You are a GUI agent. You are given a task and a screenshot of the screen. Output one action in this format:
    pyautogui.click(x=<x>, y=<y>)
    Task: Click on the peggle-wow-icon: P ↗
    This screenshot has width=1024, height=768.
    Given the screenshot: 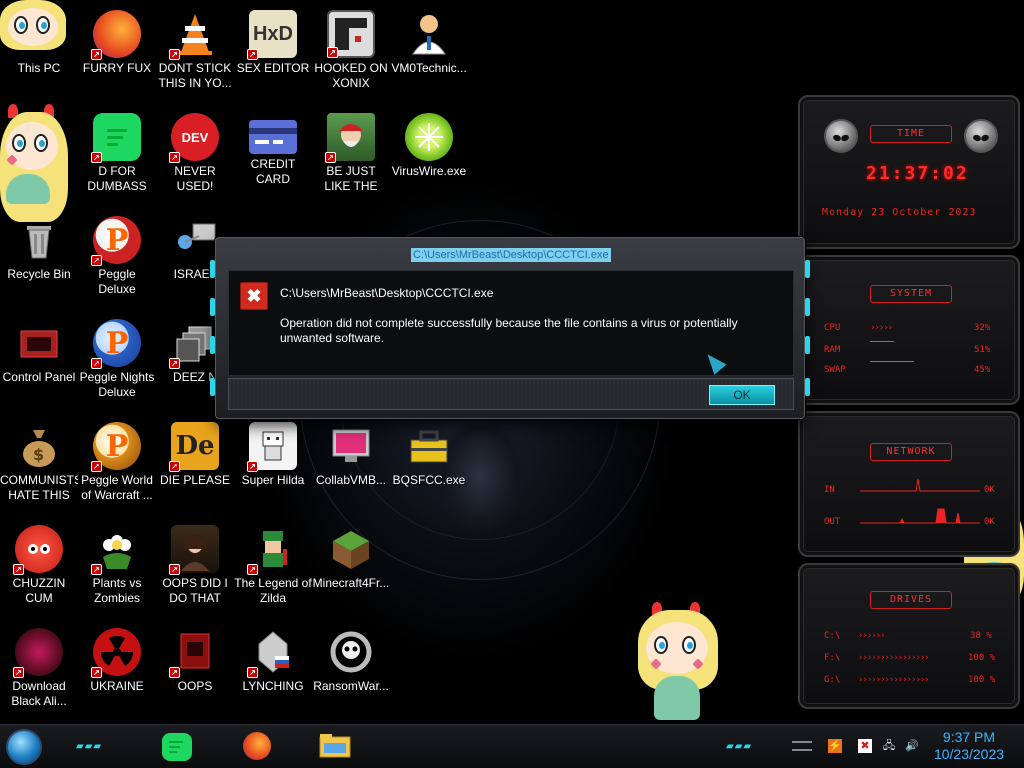 What is the action you would take?
    pyautogui.click(x=116, y=447)
    